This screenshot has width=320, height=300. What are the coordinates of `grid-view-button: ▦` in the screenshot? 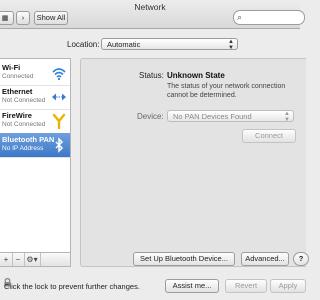 It's located at (7, 18).